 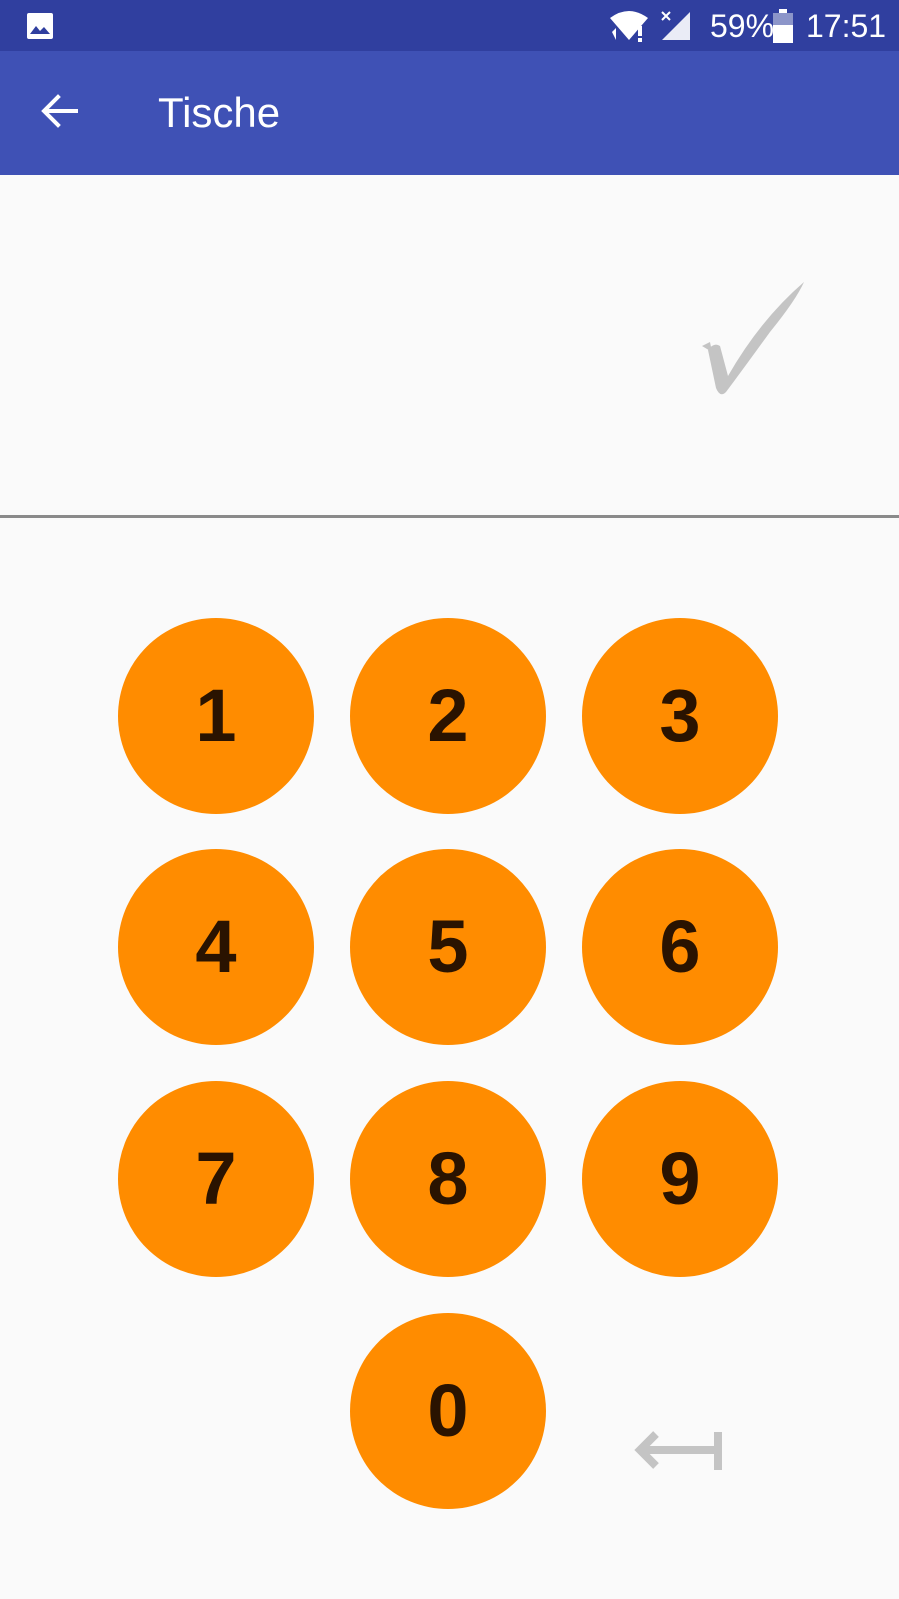 I want to click on status-bar: 59% 17:51, so click(x=449, y=25).